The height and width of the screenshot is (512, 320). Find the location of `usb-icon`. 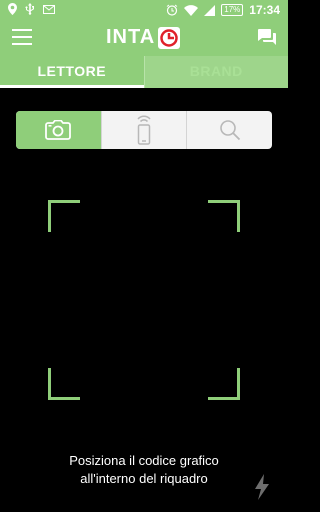

usb-icon is located at coordinates (29, 9).